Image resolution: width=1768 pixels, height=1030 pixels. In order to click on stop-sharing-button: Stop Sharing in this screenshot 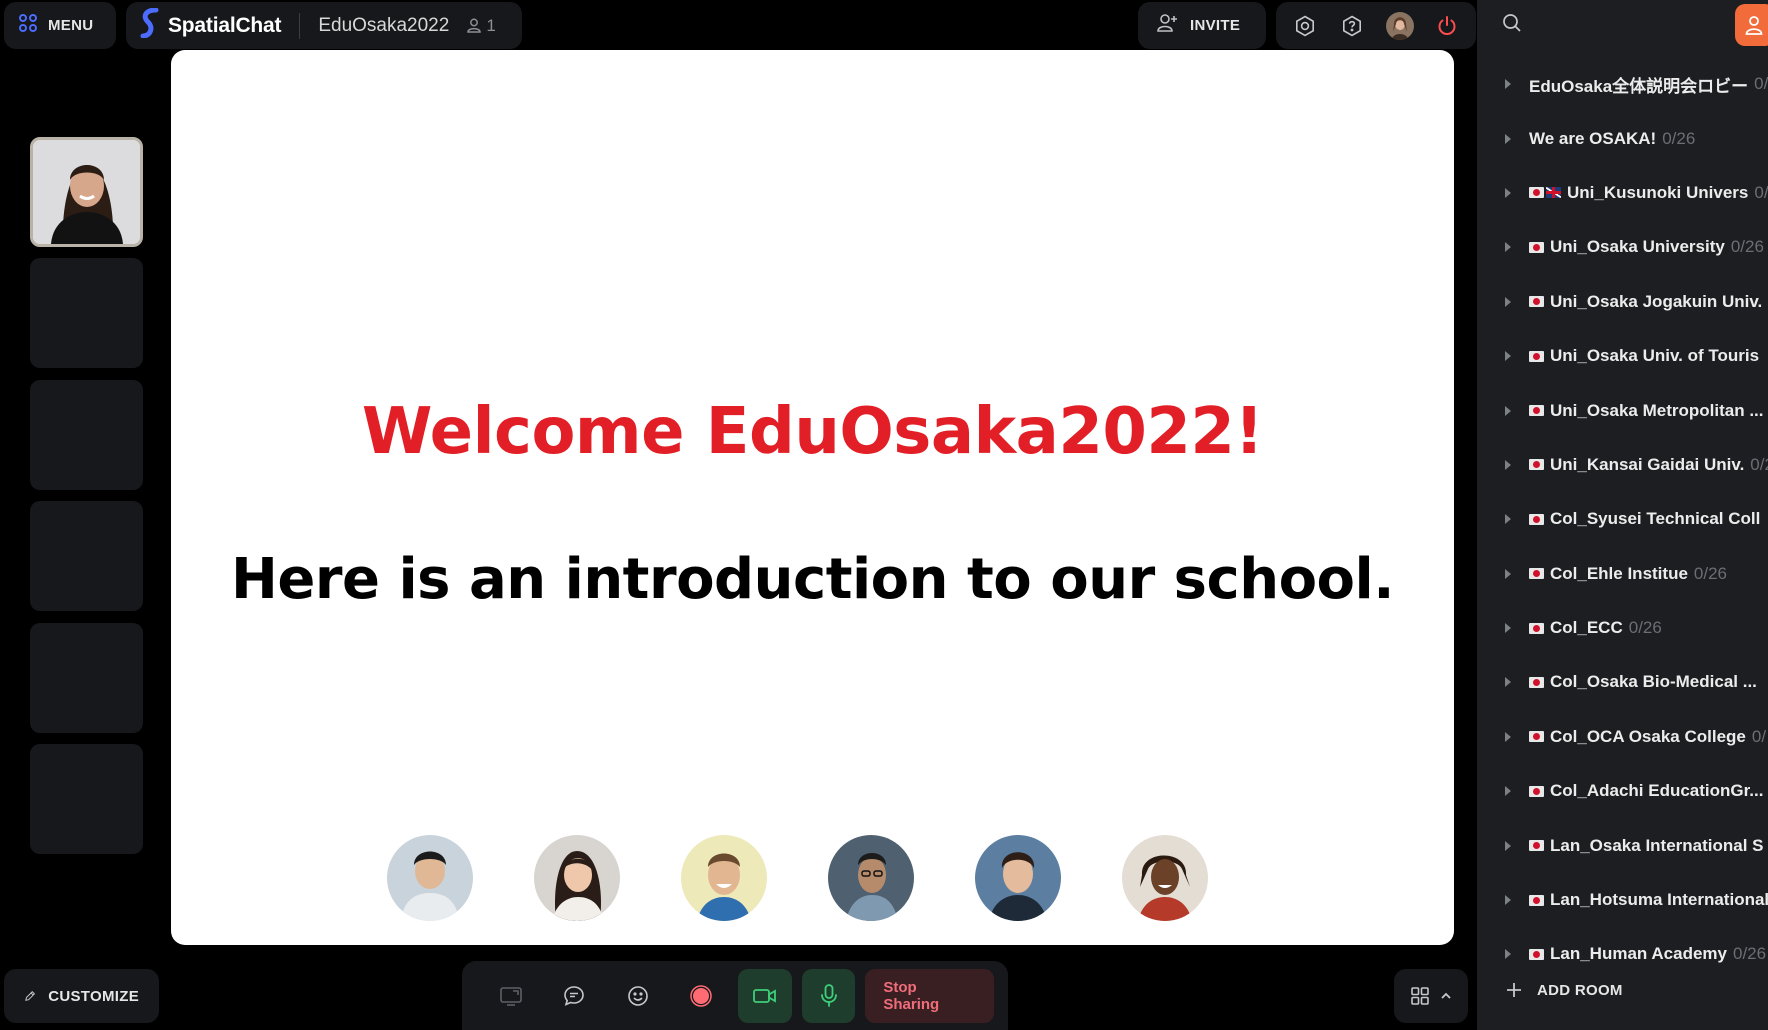, I will do `click(929, 995)`.